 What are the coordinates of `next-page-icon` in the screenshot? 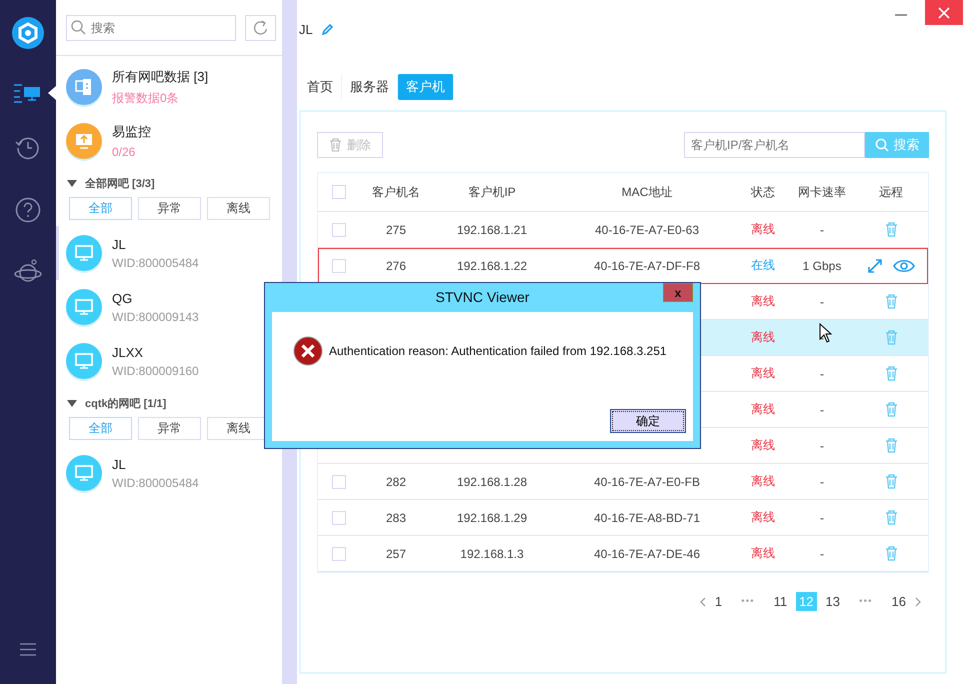 It's located at (918, 601).